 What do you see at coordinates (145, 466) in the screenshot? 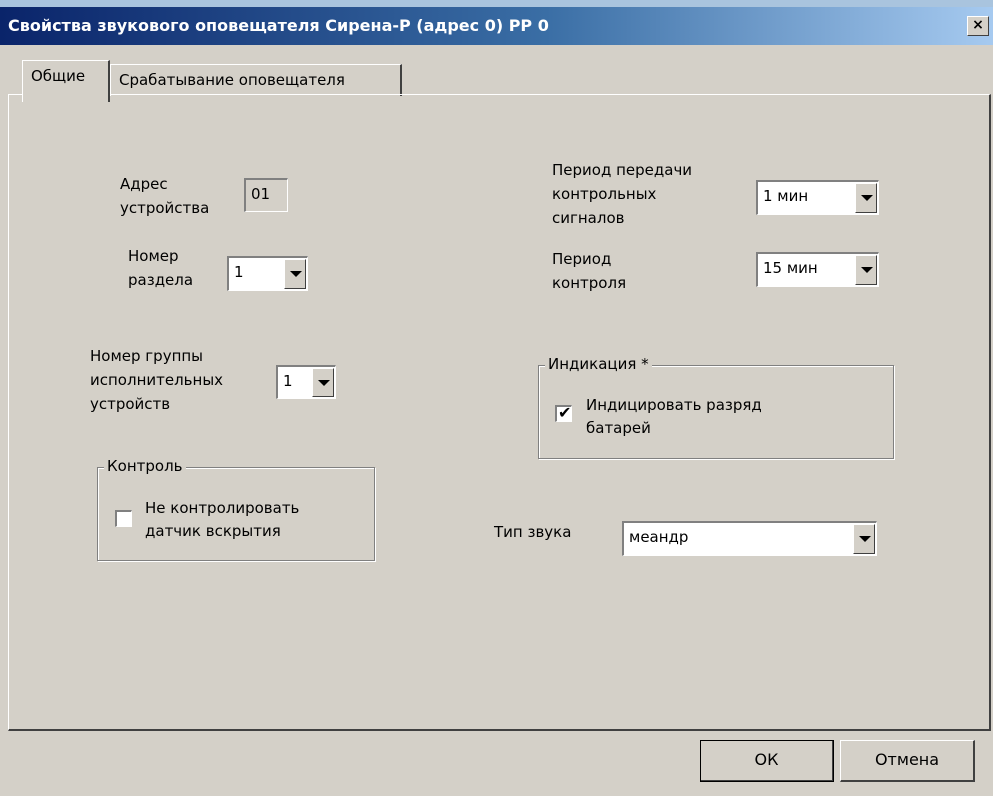
I see `control-group-legend: Контроль` at bounding box center [145, 466].